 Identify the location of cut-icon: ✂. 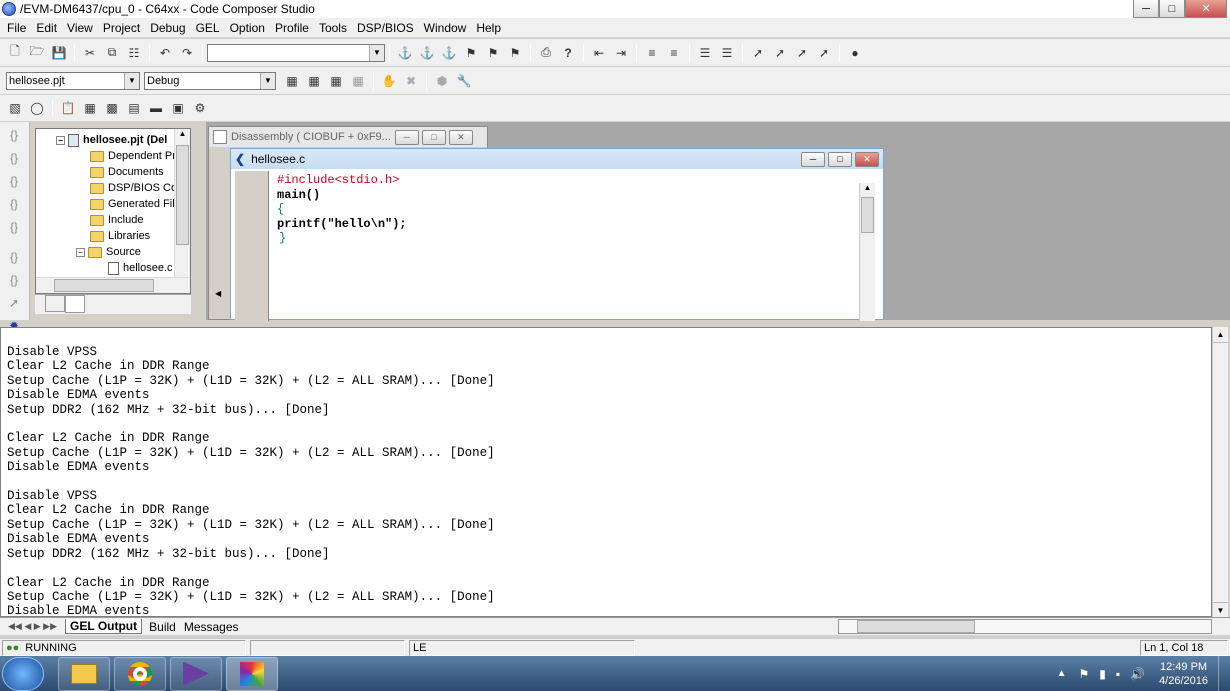
(90, 53).